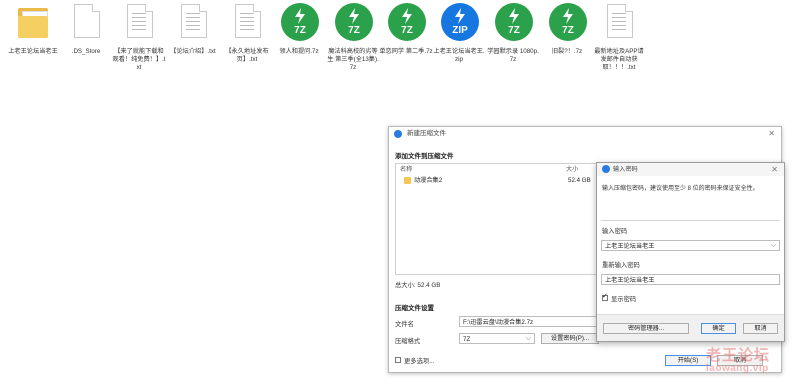  I want to click on item-size: 52.4 GB, so click(579, 180).